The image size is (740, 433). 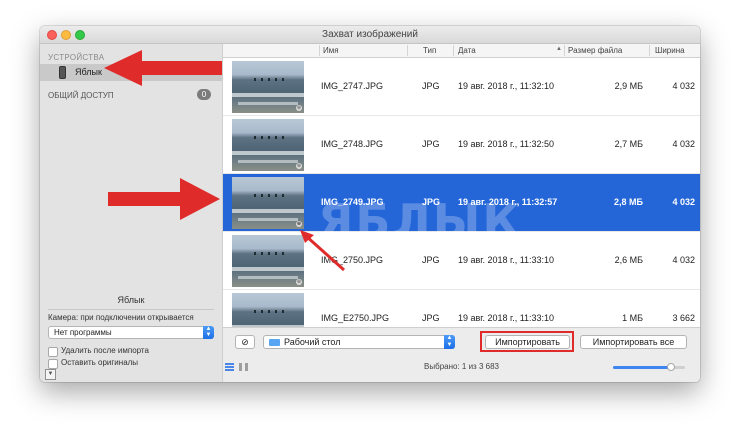 I want to click on annotation-arrow-right, so click(x=164, y=199).